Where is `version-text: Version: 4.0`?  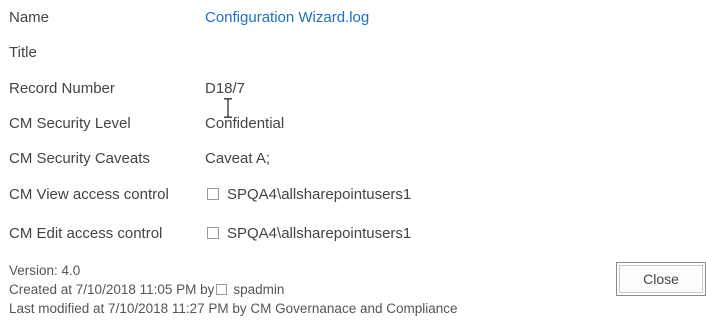
version-text: Version: 4.0 is located at coordinates (45, 270).